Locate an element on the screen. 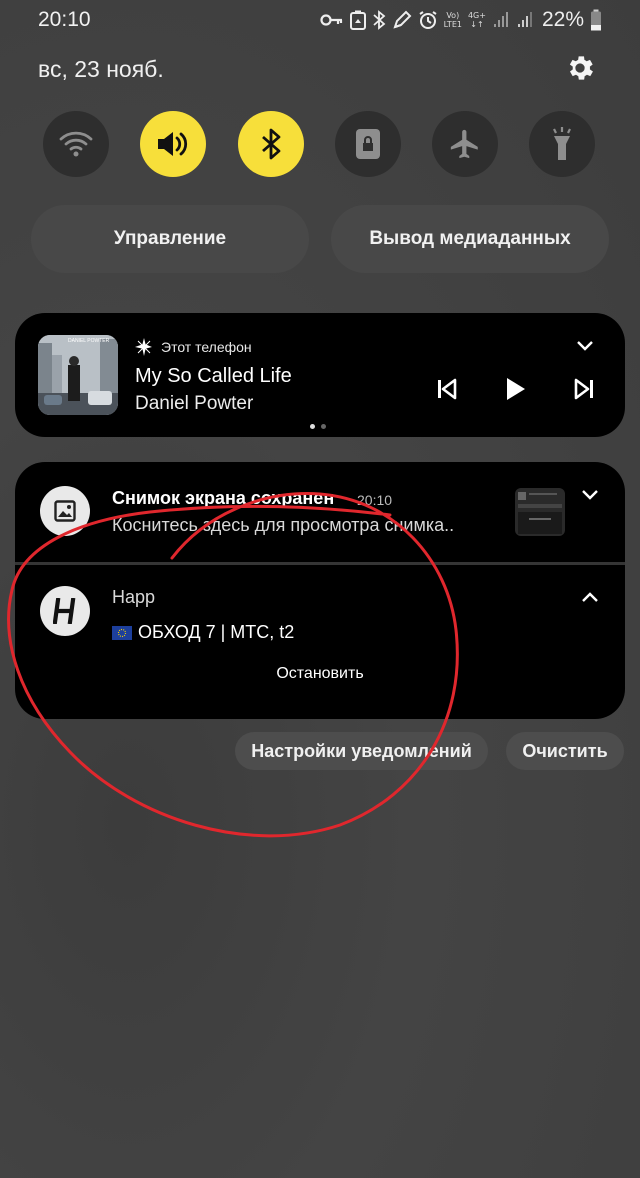 The image size is (640, 1178). settings-button is located at coordinates (580, 68).